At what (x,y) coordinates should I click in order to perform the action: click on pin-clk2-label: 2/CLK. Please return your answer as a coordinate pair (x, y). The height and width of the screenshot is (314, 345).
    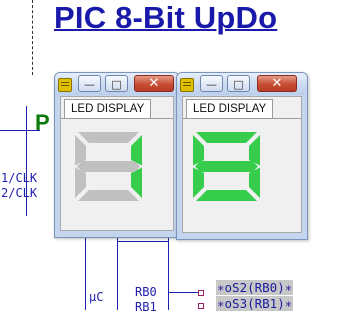
    Looking at the image, I should click on (19, 193).